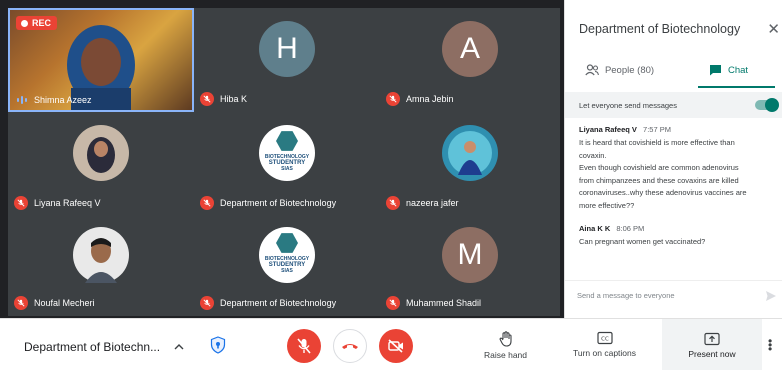 The image size is (782, 370). I want to click on chat-permission-setting: Let everyone send messages, so click(673, 105).